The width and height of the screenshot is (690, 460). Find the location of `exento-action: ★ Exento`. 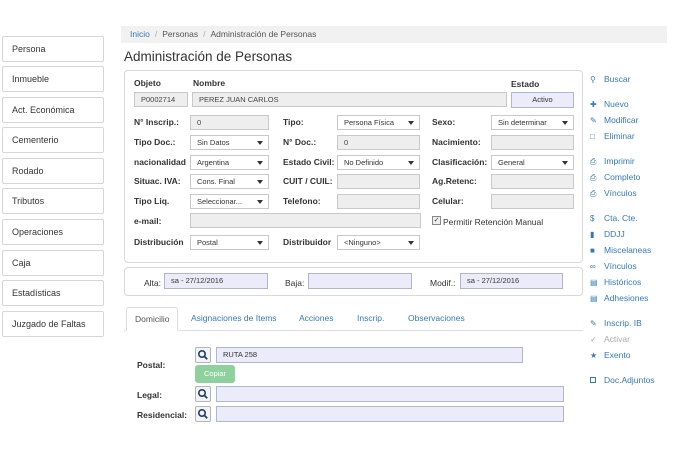

exento-action: ★ Exento is located at coordinates (610, 357).